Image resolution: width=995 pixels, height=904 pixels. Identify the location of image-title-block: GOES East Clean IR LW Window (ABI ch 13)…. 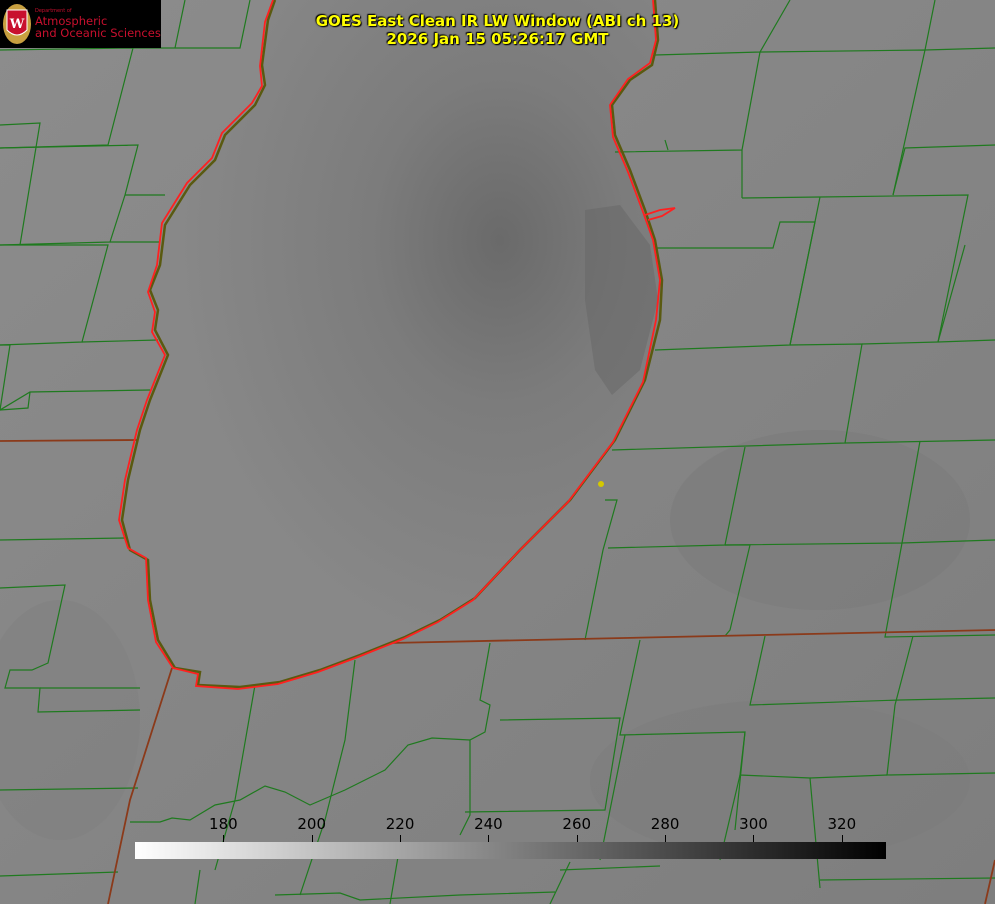
(497, 30).